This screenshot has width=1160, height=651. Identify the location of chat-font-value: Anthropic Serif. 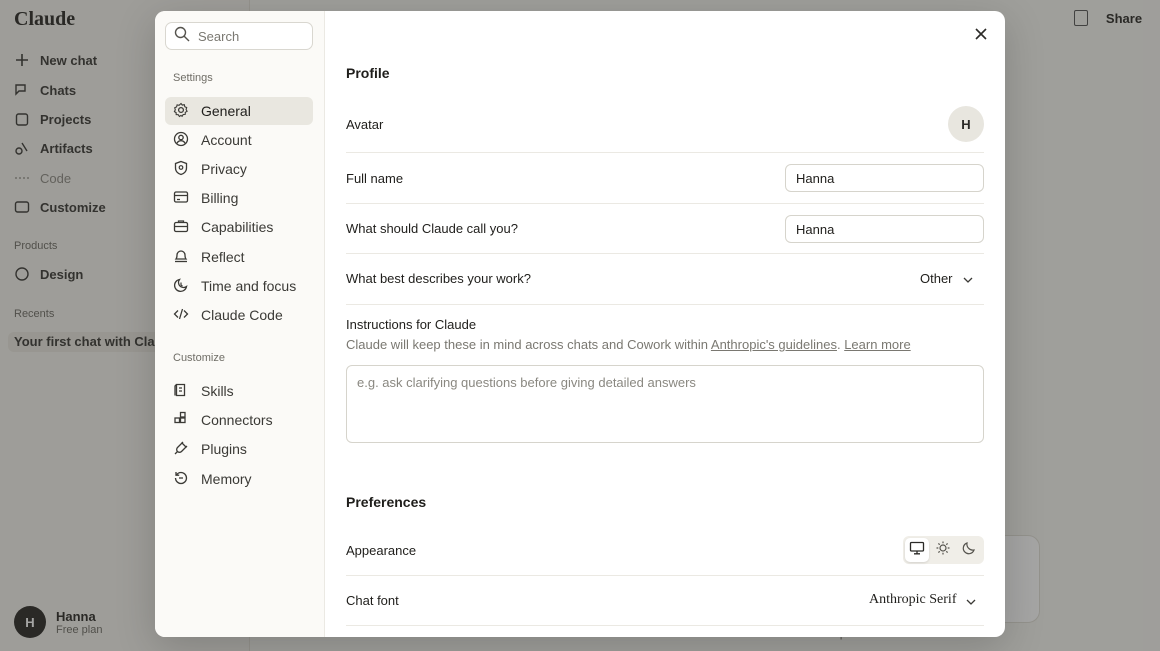
(913, 599).